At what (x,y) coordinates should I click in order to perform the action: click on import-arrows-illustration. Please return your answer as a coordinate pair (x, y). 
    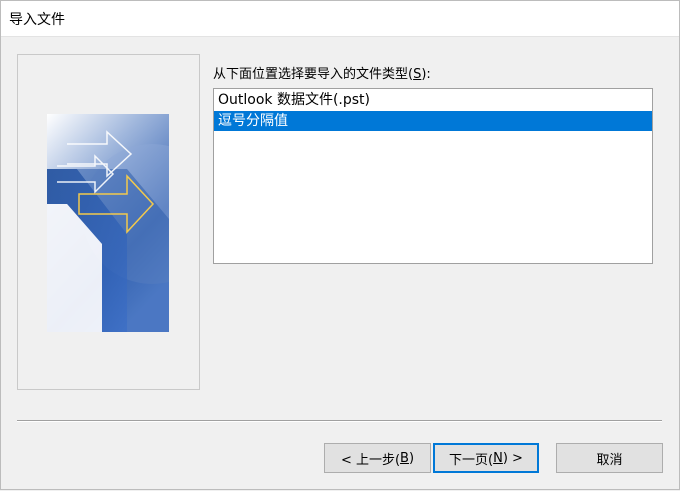
    Looking at the image, I should click on (108, 223).